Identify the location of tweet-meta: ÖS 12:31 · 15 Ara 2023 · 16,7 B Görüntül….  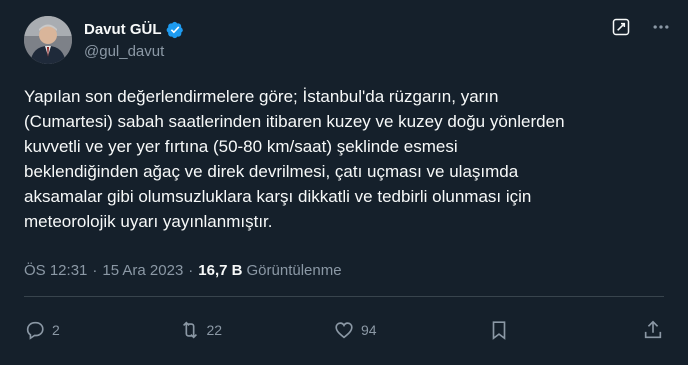
(183, 270).